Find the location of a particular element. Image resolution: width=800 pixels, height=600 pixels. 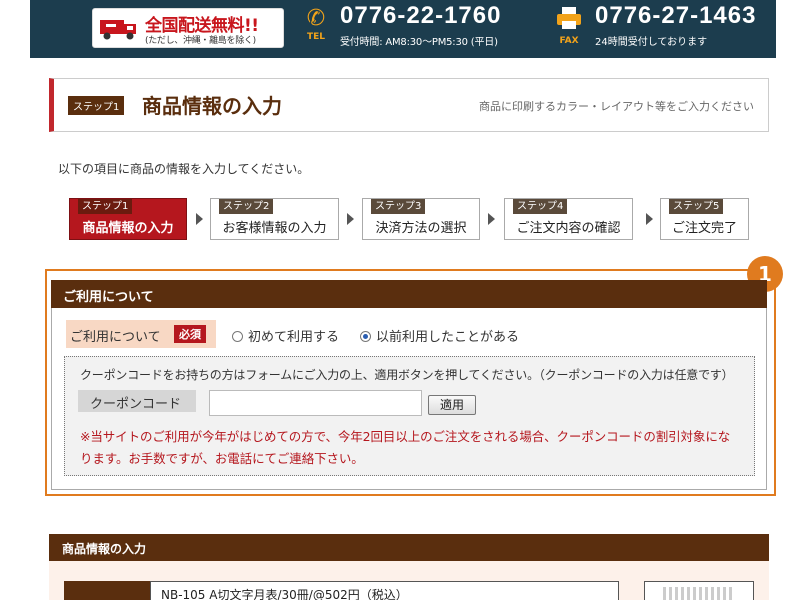

progress-step-label: ご注文内容の確認 is located at coordinates (568, 228).